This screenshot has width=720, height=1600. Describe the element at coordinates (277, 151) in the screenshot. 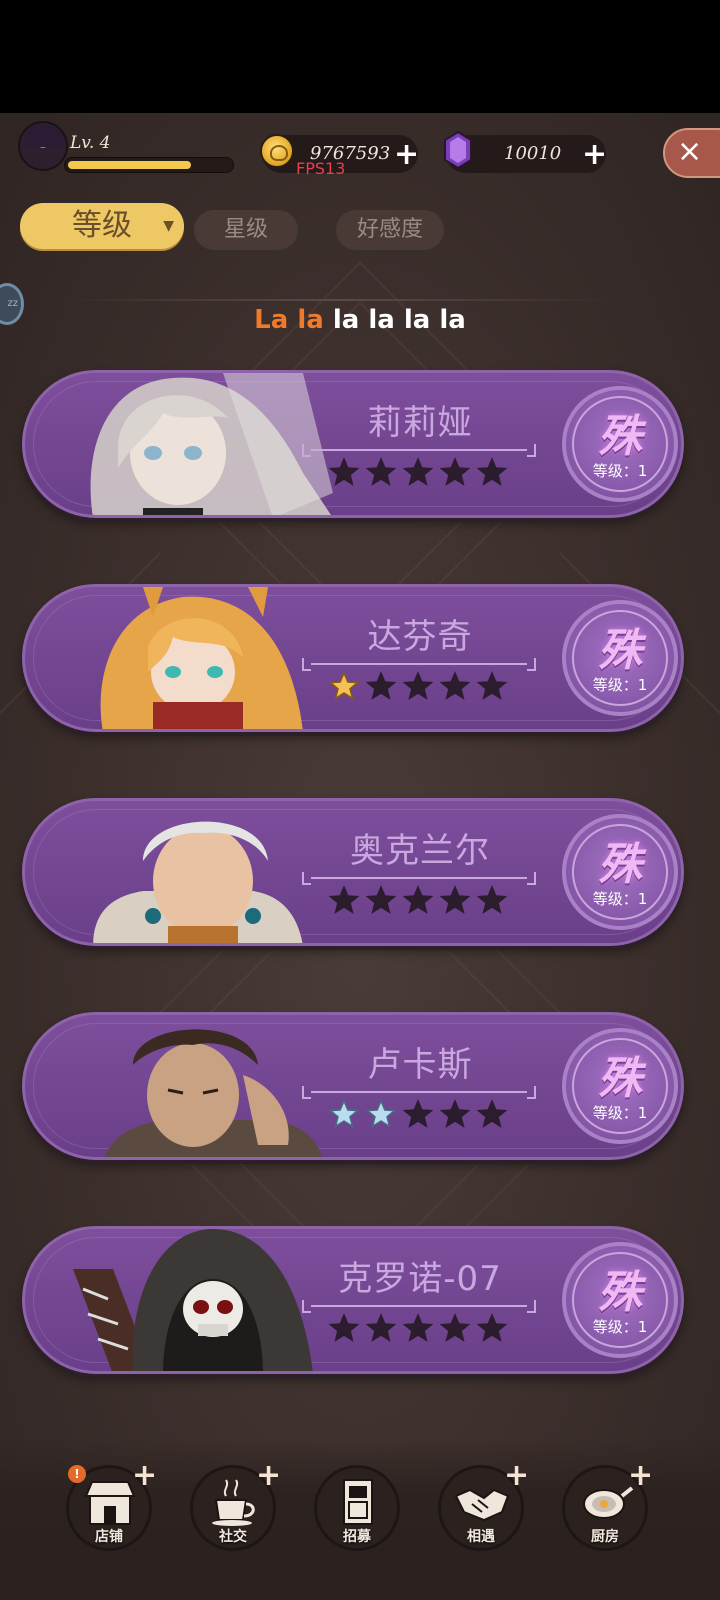

I see `coin-icon` at that location.